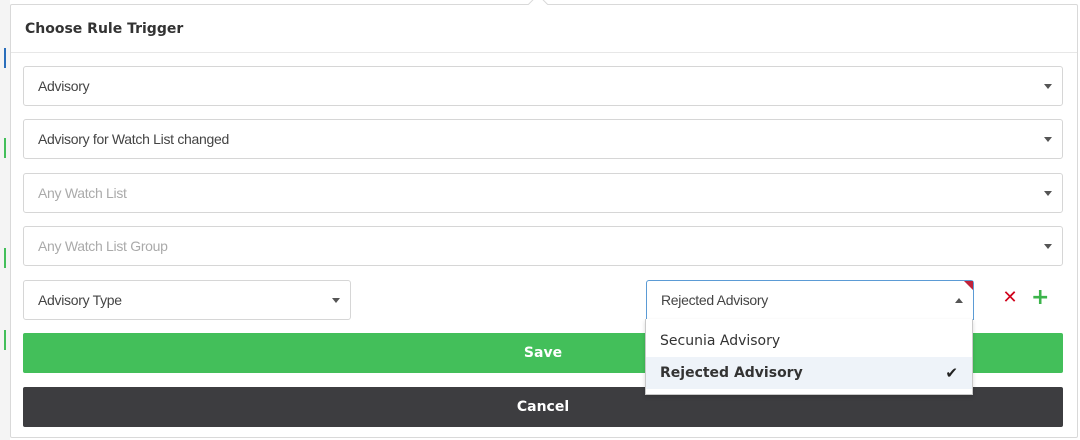  Describe the element at coordinates (1025, 298) in the screenshot. I see `condition-row-actions: ✕ +` at that location.